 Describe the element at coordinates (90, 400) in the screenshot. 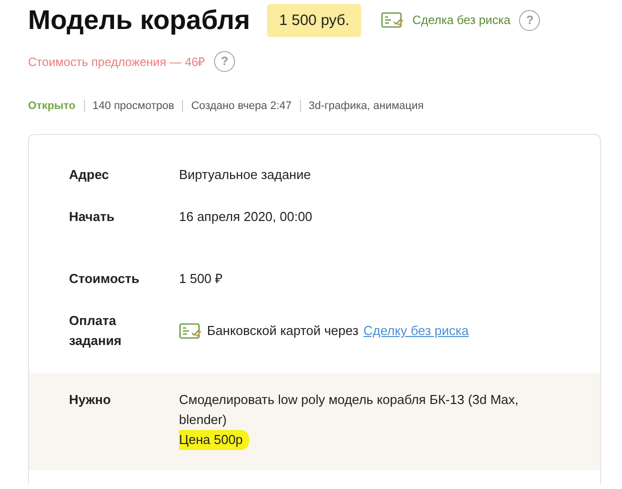

I see `field-label: Нужно` at that location.